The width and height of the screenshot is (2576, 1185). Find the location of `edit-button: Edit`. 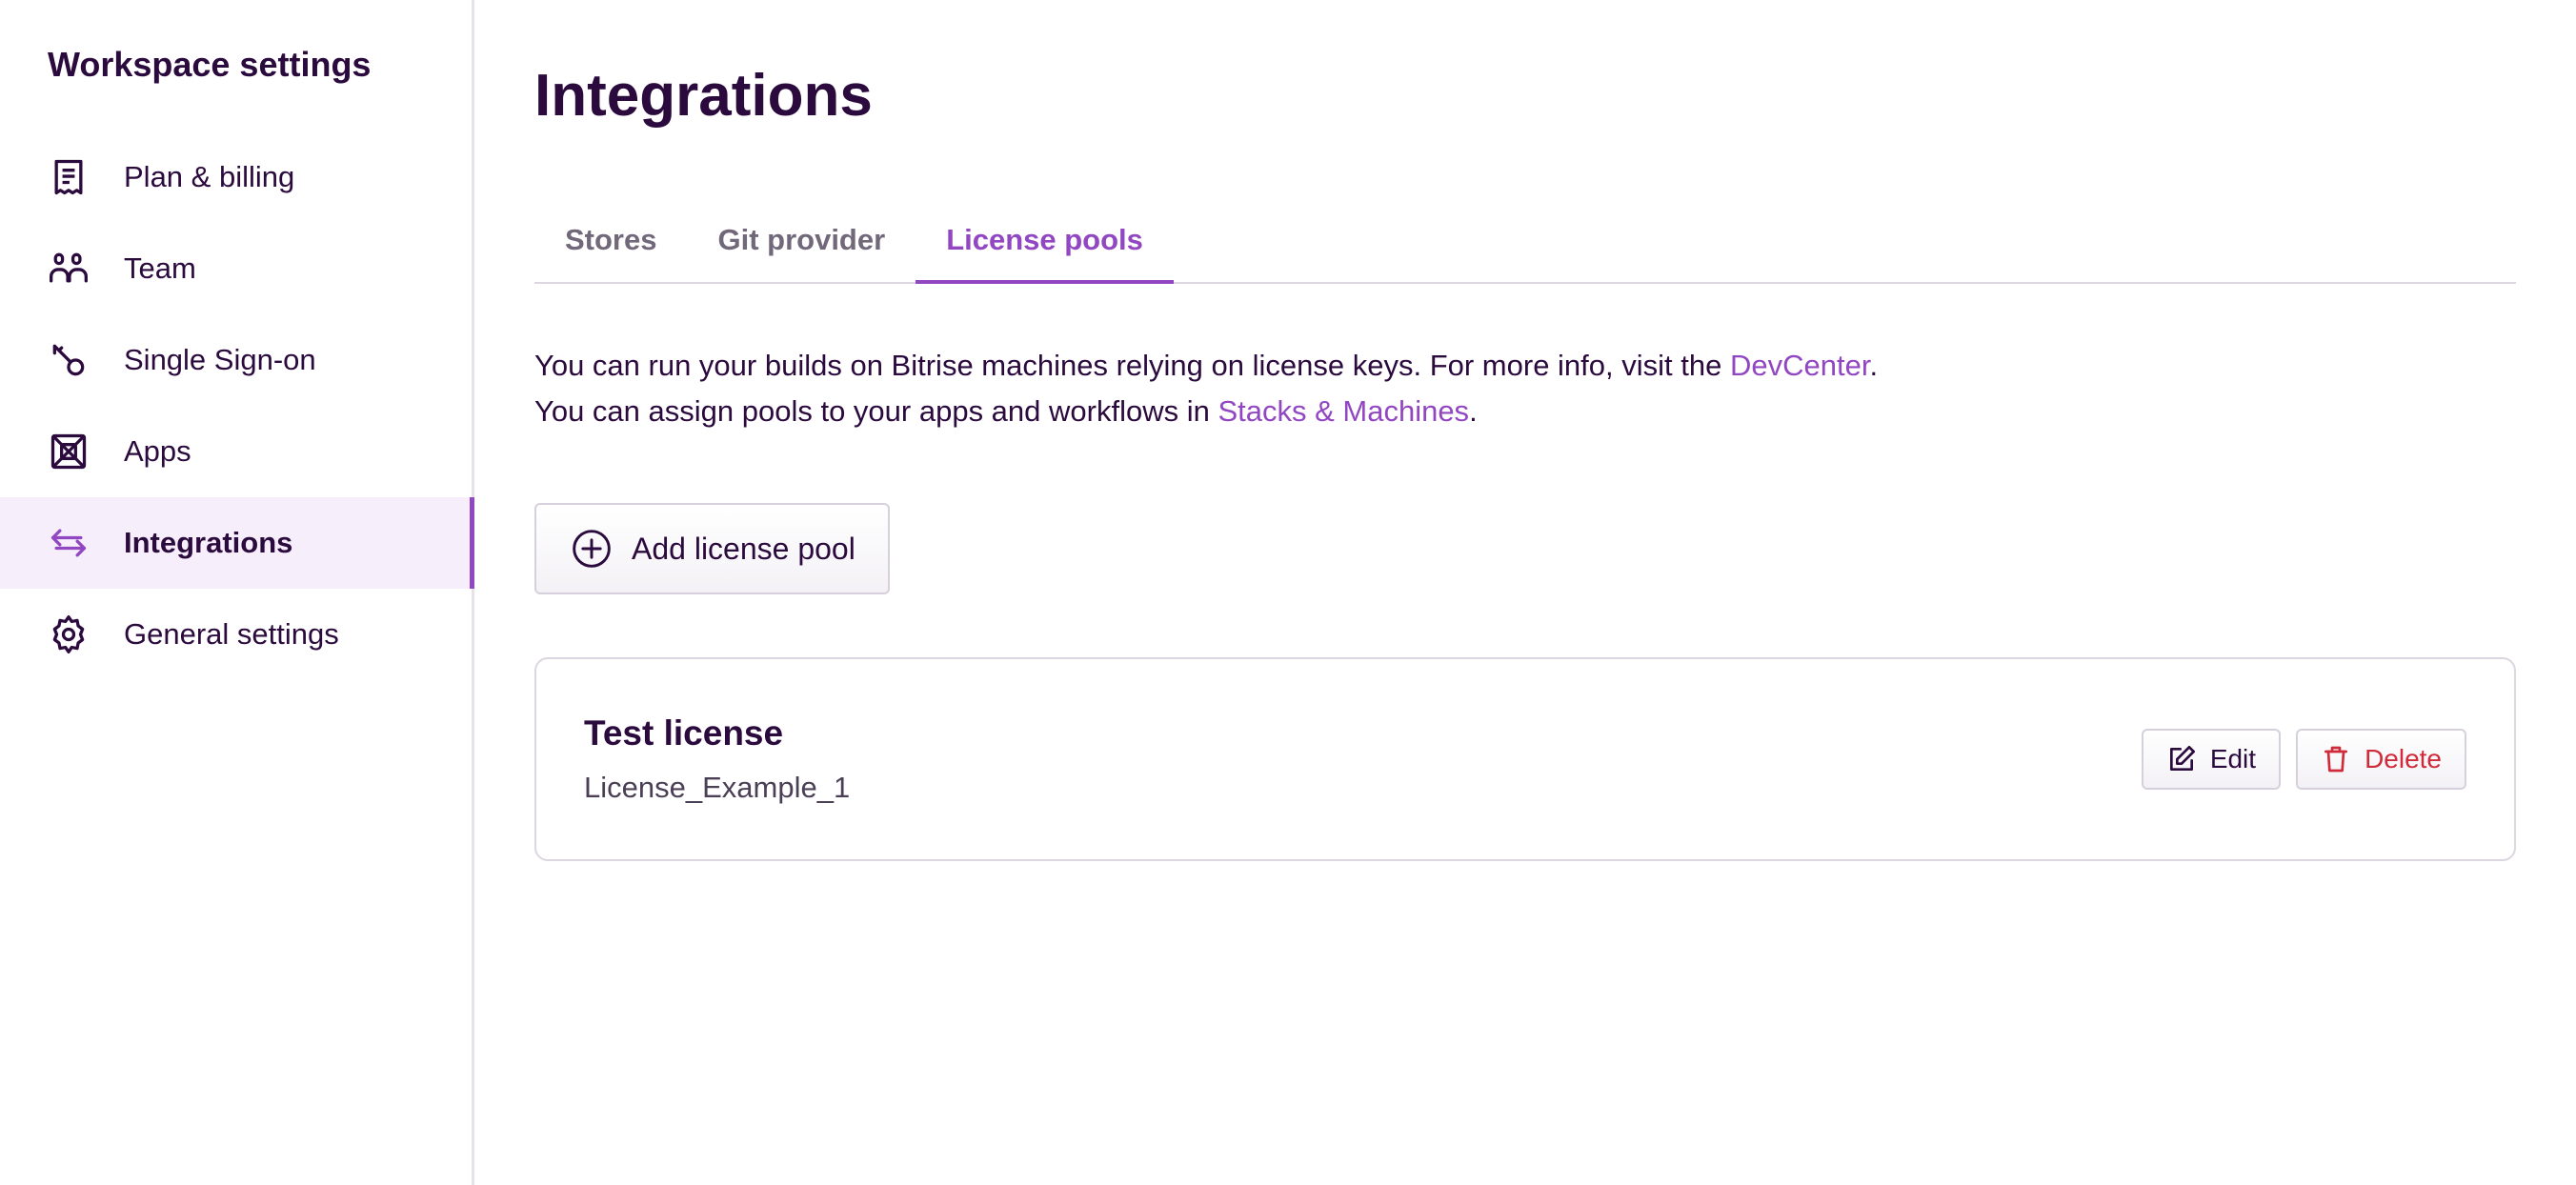

edit-button: Edit is located at coordinates (2211, 759).